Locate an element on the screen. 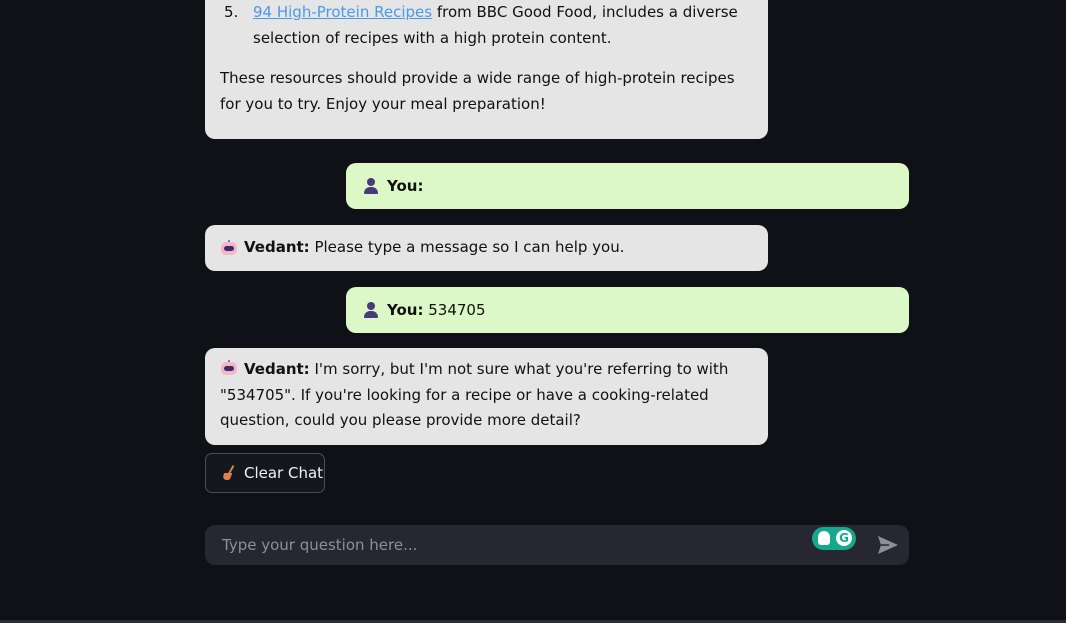 This screenshot has width=1066, height=623. user-message: You: is located at coordinates (627, 186).